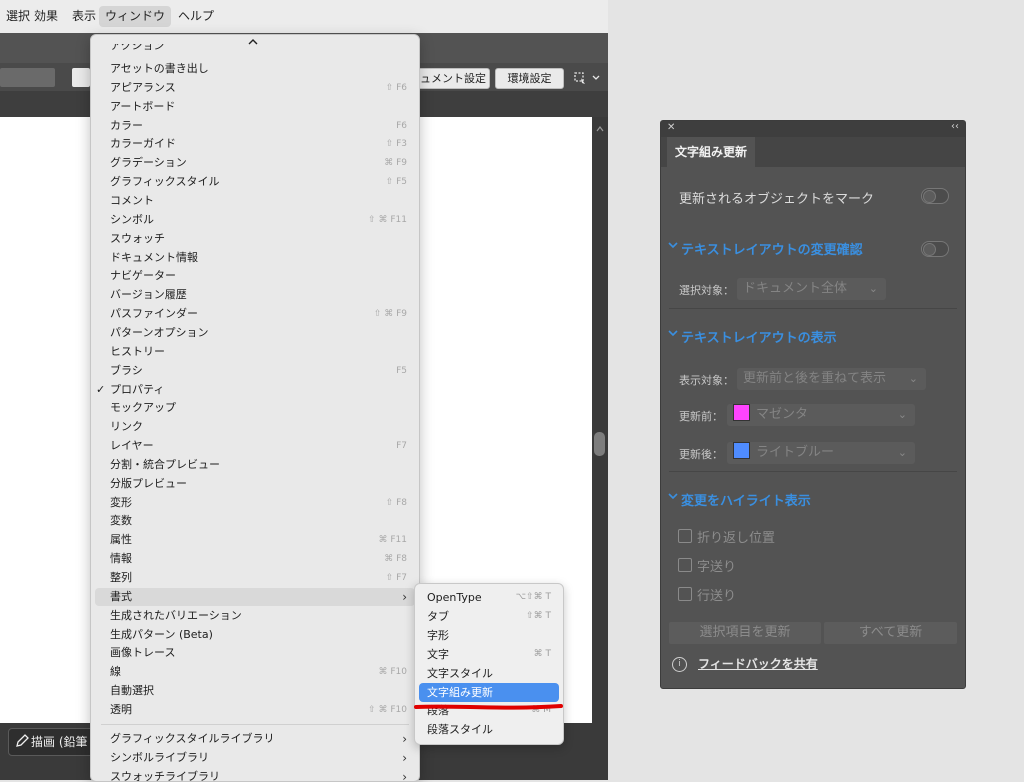 Image resolution: width=1024 pixels, height=782 pixels. I want to click on menu-item: アピアランス ⇧ F6, so click(255, 88).